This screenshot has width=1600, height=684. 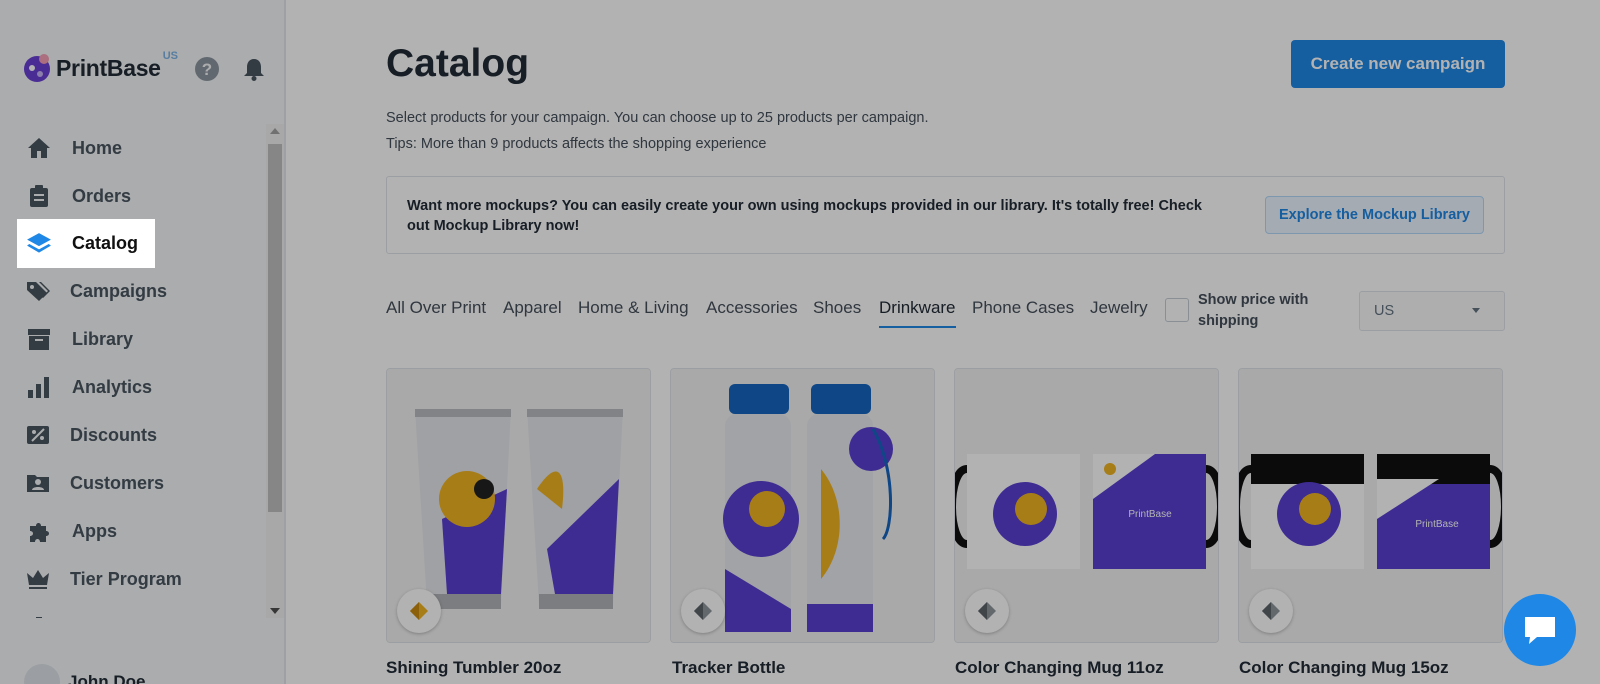 What do you see at coordinates (105, 243) in the screenshot?
I see `spotlight-label: Catalog` at bounding box center [105, 243].